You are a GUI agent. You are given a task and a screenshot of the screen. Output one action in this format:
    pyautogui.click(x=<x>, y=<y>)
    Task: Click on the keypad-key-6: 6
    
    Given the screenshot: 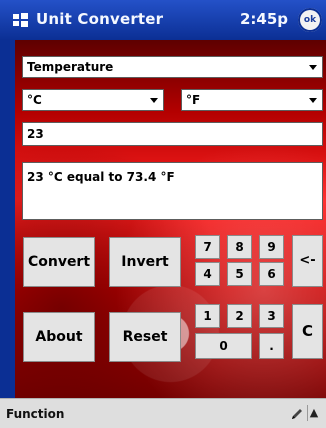 What is the action you would take?
    pyautogui.click(x=271, y=274)
    